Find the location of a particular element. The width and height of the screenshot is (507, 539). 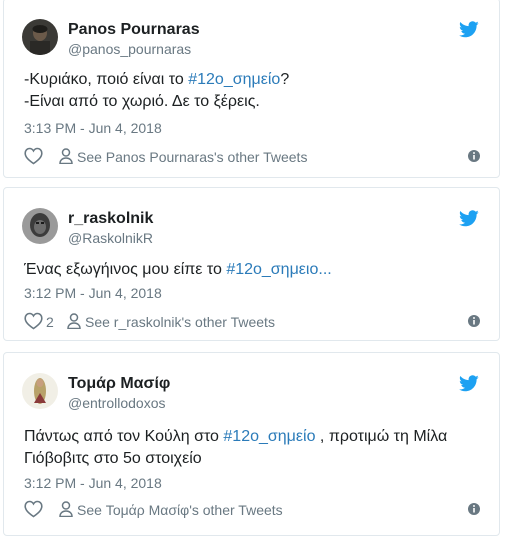

like-count: 2 is located at coordinates (50, 322).